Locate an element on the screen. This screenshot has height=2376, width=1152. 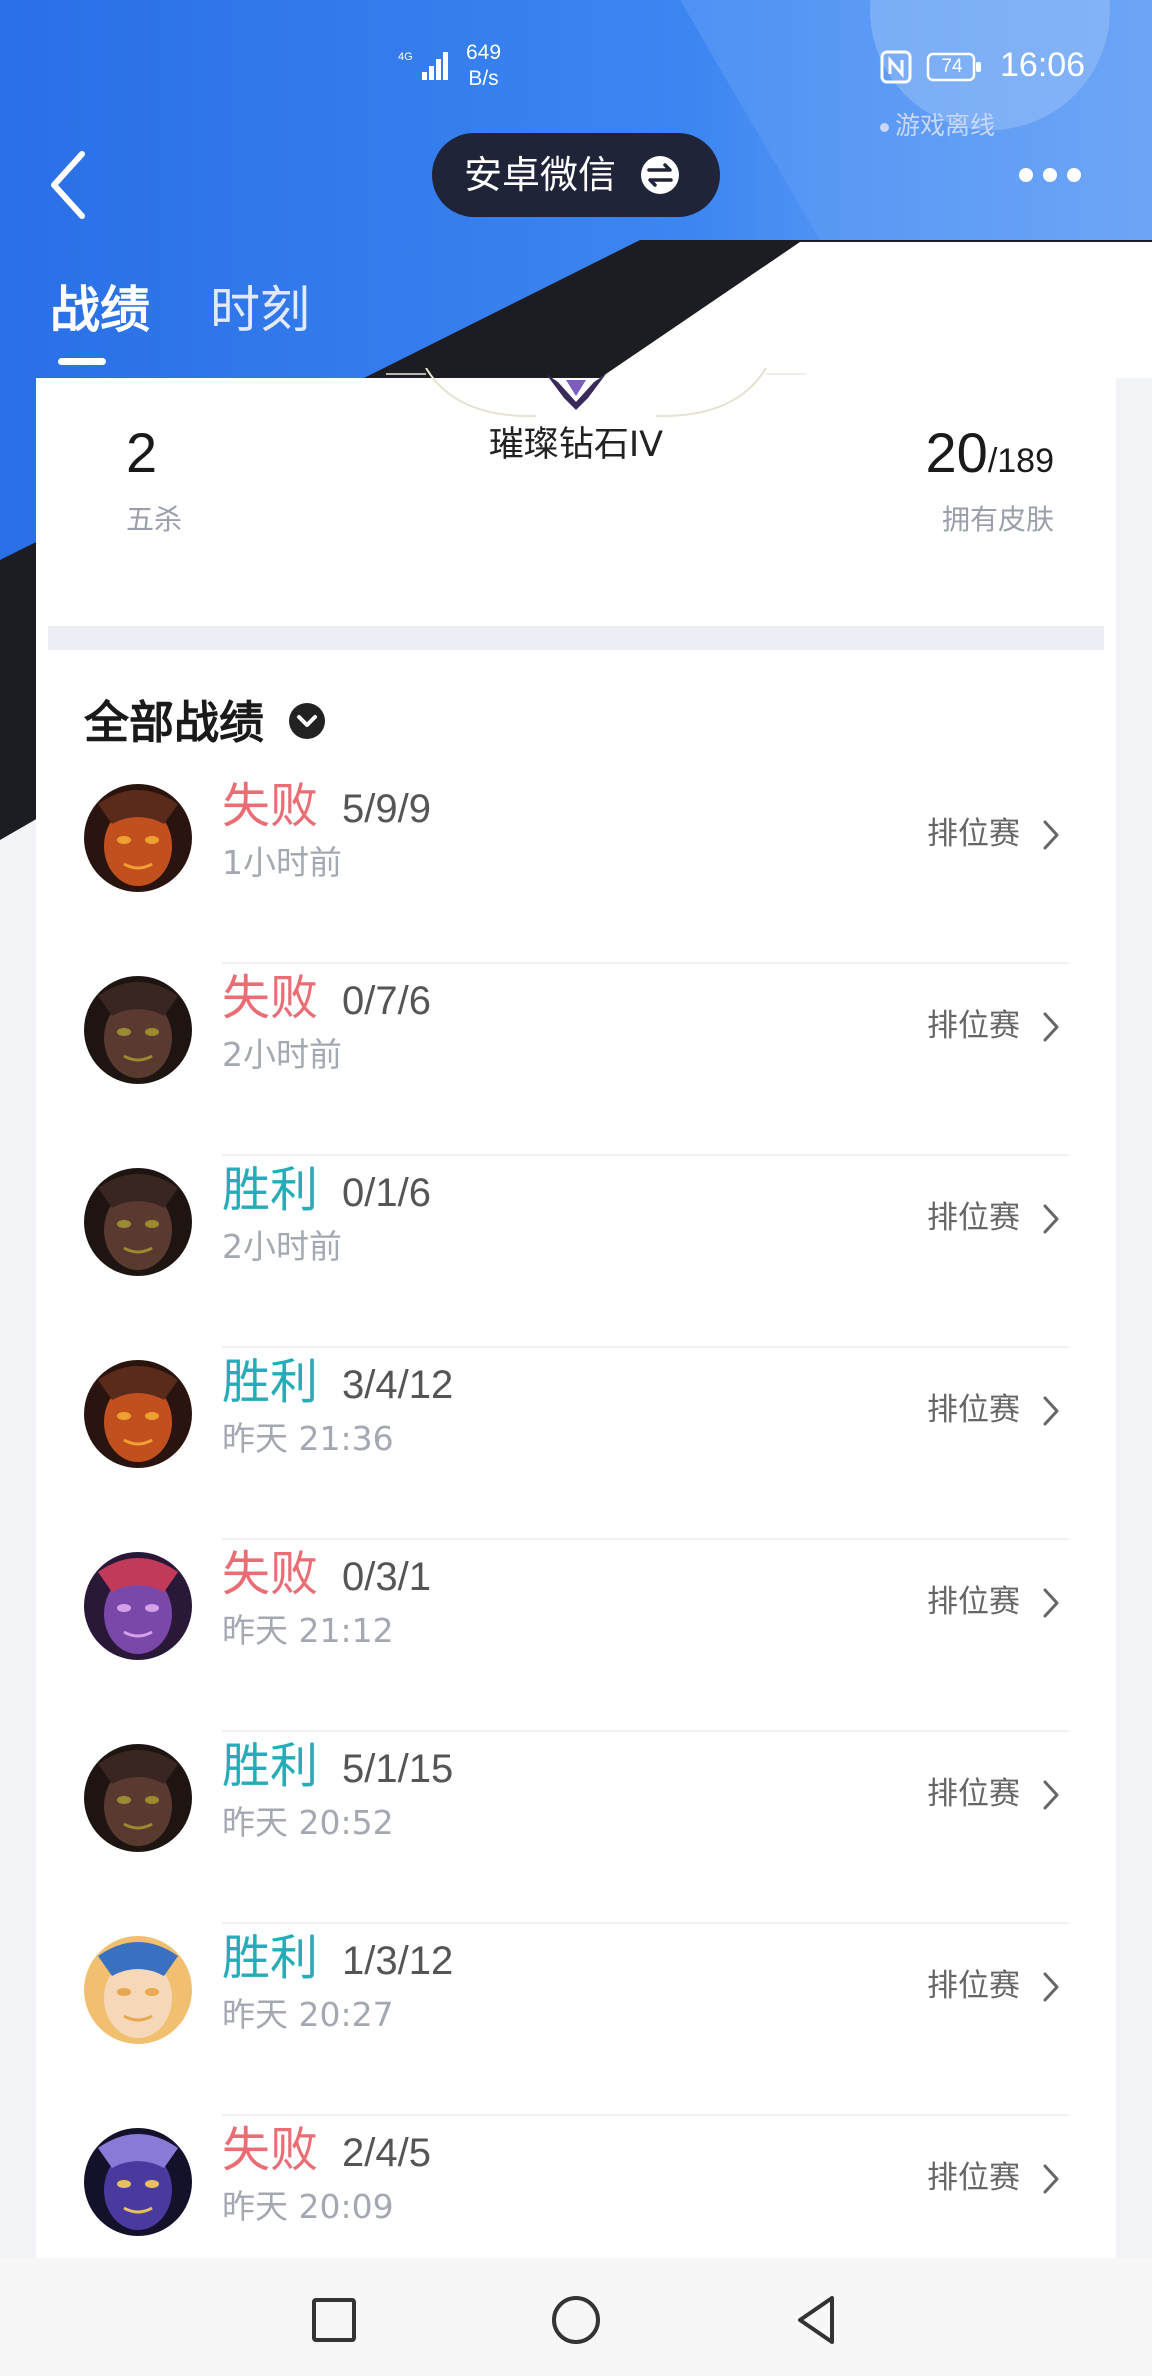
home-icon is located at coordinates (576, 2320).